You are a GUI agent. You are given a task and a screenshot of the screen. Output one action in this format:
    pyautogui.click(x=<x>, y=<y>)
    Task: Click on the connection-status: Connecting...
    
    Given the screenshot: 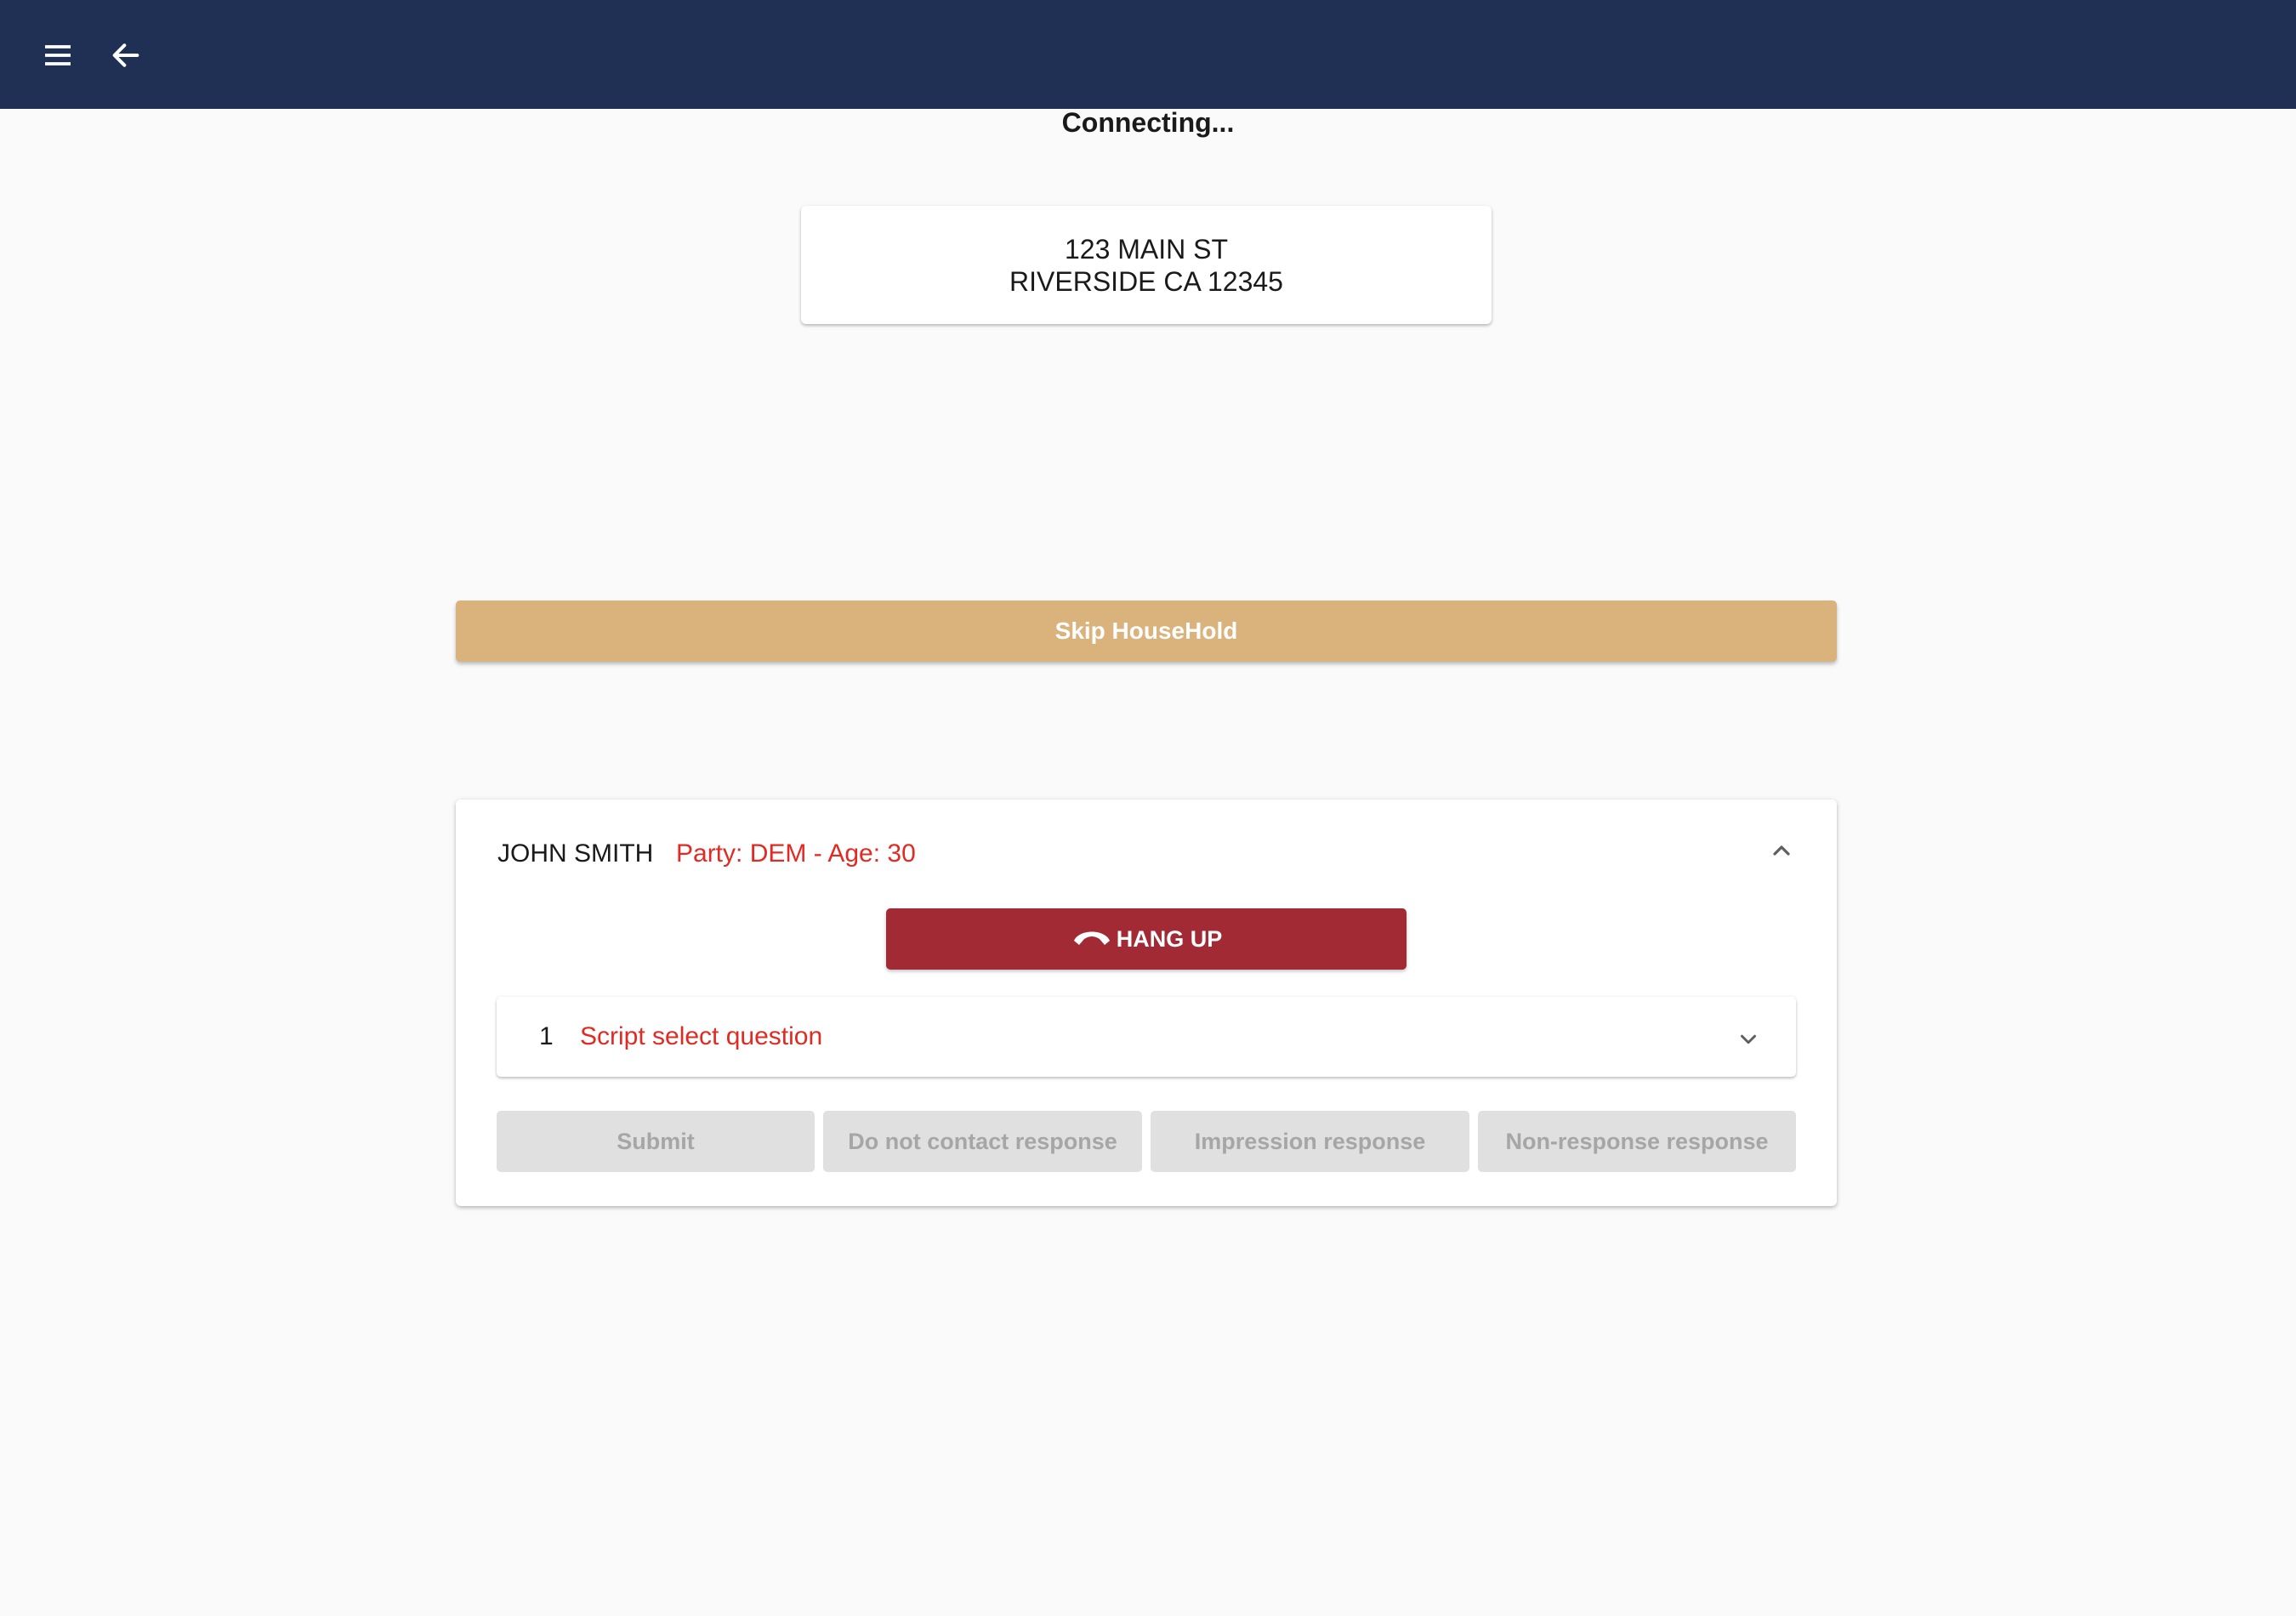 What is the action you would take?
    pyautogui.click(x=1148, y=122)
    